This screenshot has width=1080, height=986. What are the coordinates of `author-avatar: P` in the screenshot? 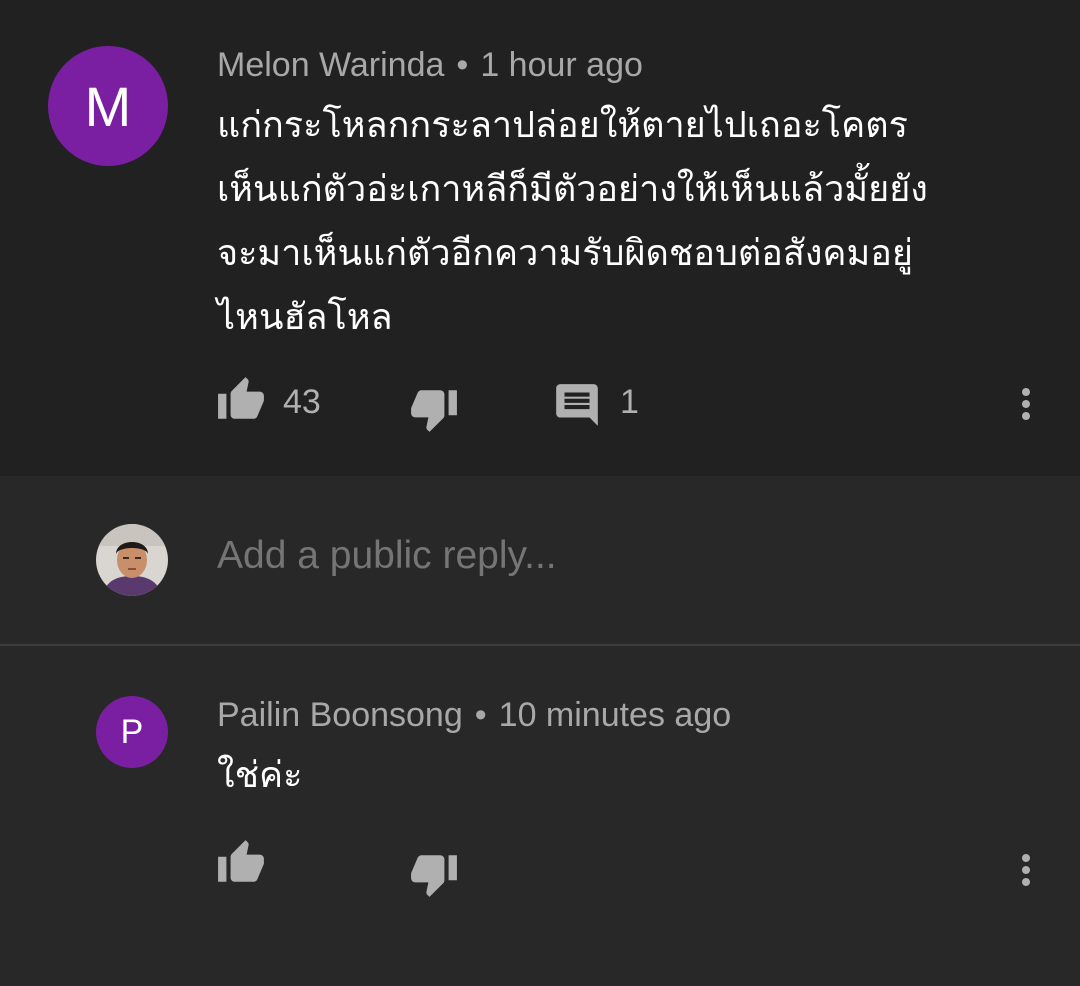 It's located at (132, 732).